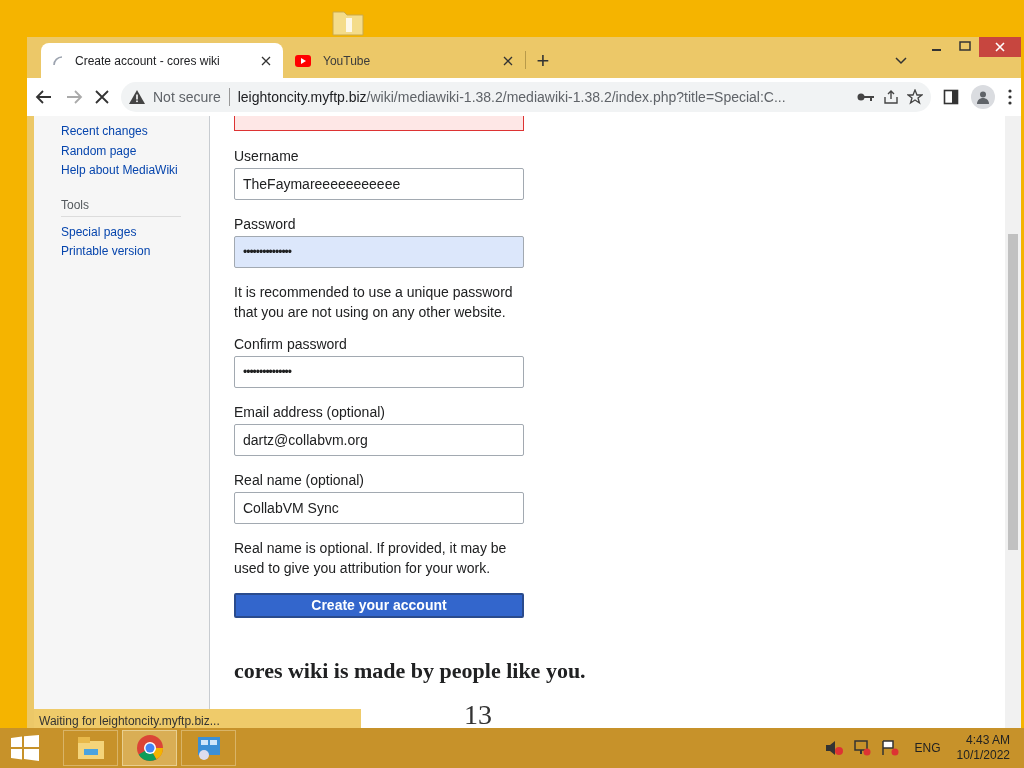 The height and width of the screenshot is (768, 1024). I want to click on sidebar-link: Printable version, so click(135, 251).